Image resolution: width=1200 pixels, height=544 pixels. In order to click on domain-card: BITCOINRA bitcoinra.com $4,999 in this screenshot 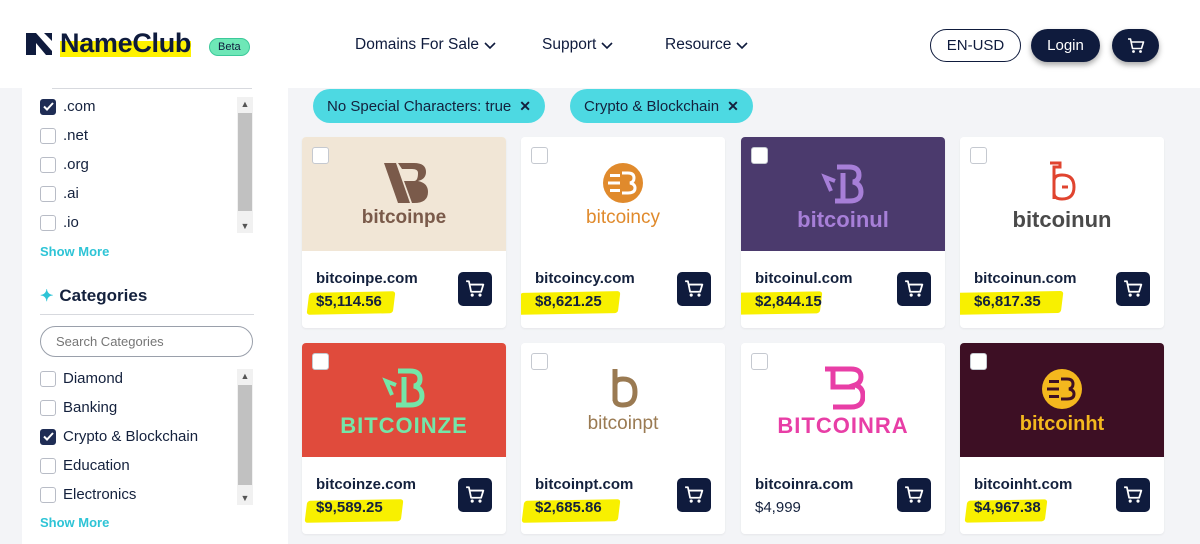, I will do `click(843, 438)`.